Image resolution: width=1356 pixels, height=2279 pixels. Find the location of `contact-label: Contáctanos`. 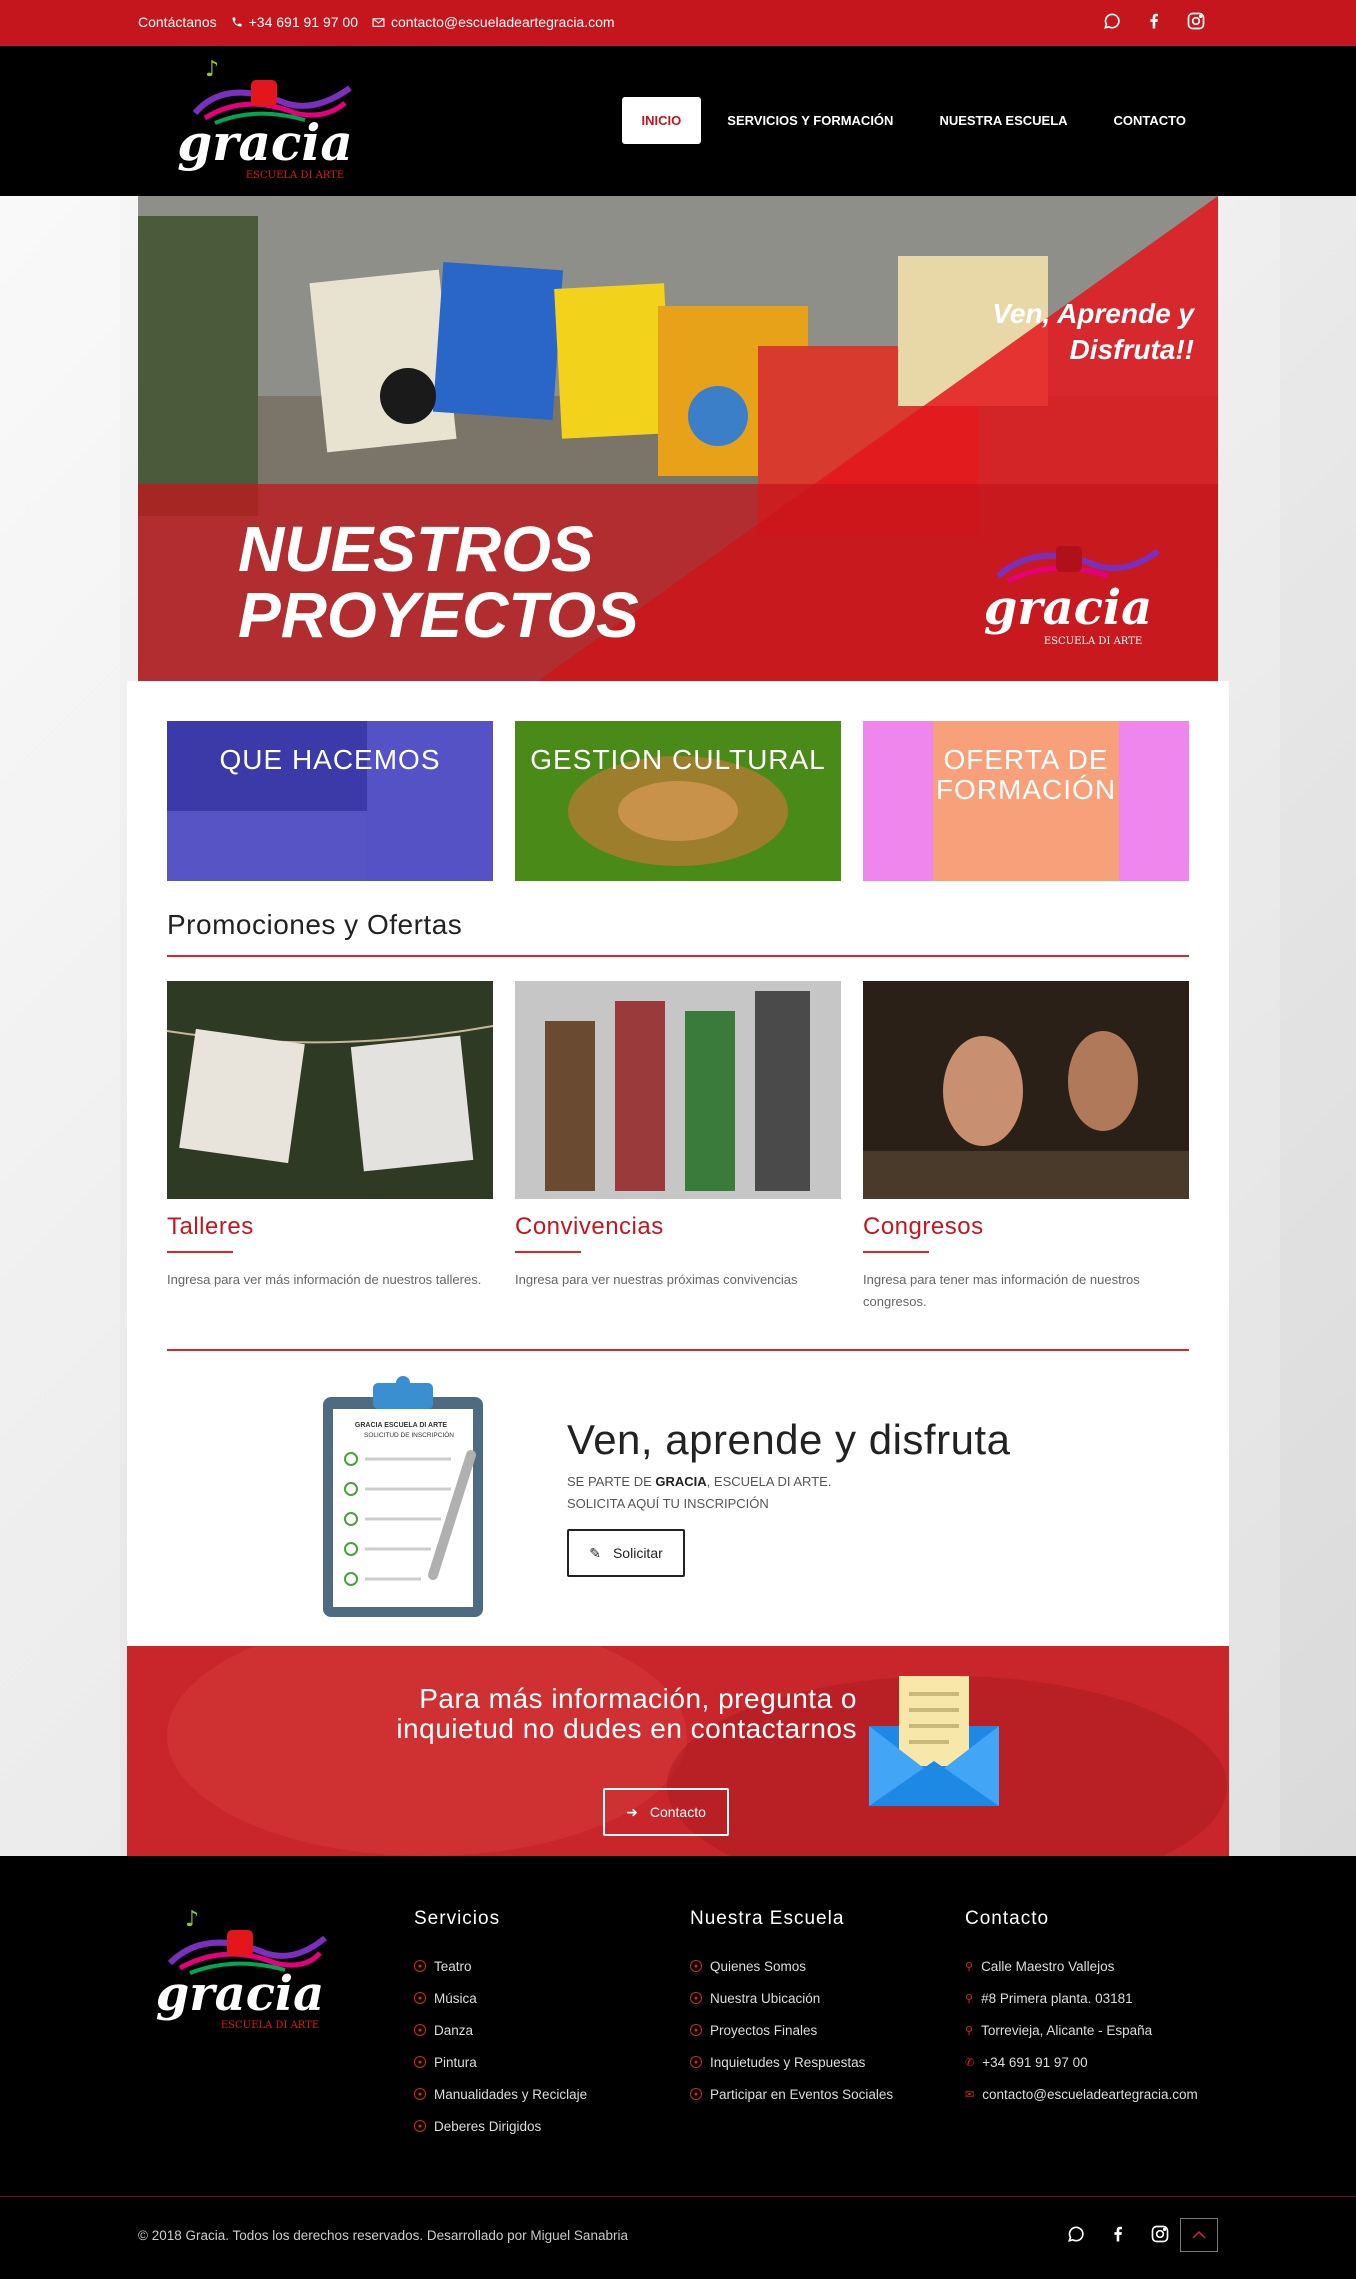

contact-label: Contáctanos is located at coordinates (177, 22).